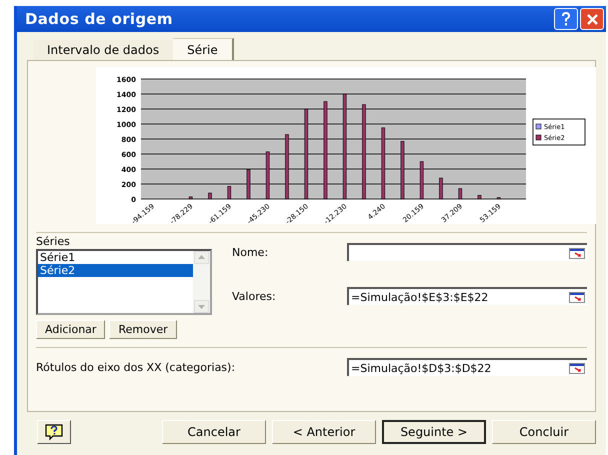  Describe the element at coordinates (136, 367) in the screenshot. I see `categories-label: Rótulos do eixo dos XX (categorias):` at that location.